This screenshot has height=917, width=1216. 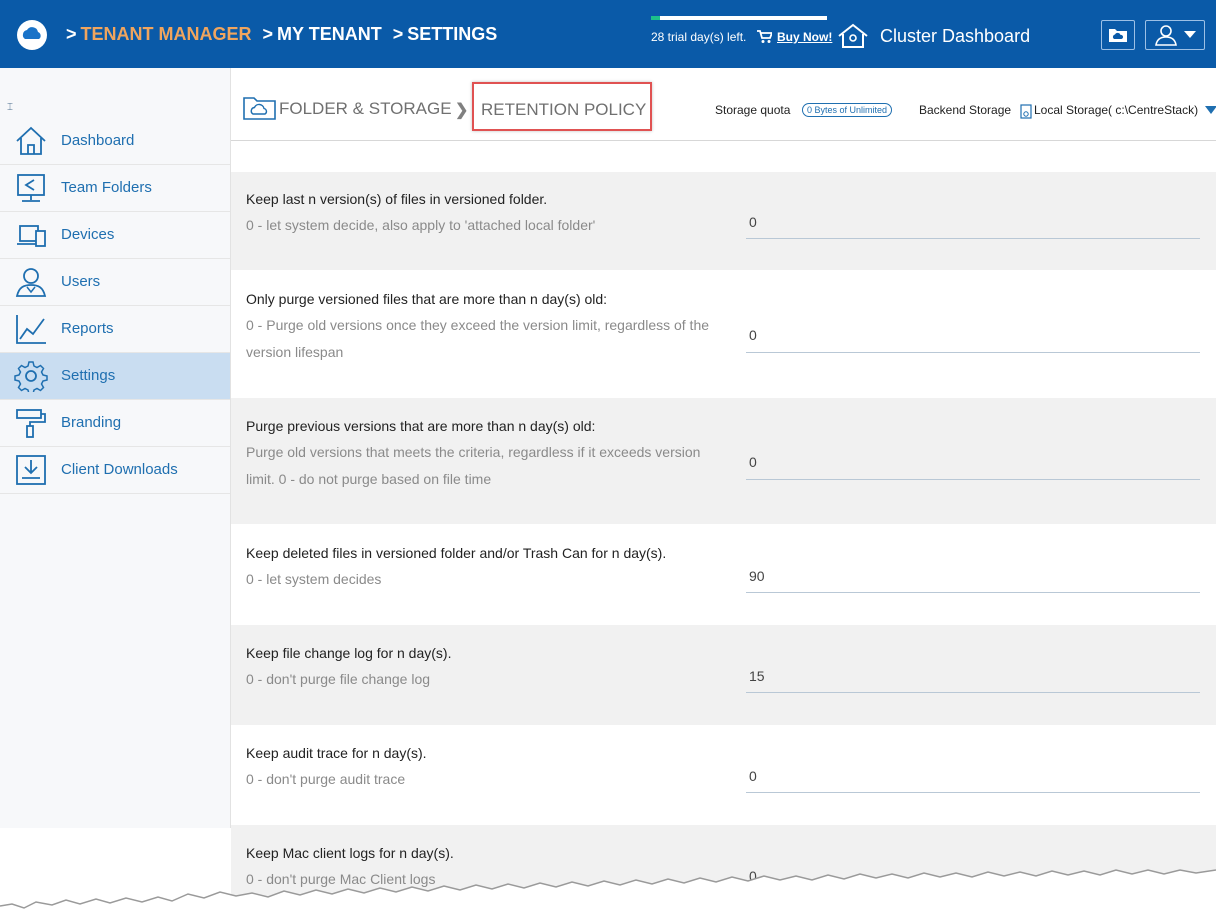 What do you see at coordinates (10, 107) in the screenshot?
I see `sidebar-collapse-icon: ⌶` at bounding box center [10, 107].